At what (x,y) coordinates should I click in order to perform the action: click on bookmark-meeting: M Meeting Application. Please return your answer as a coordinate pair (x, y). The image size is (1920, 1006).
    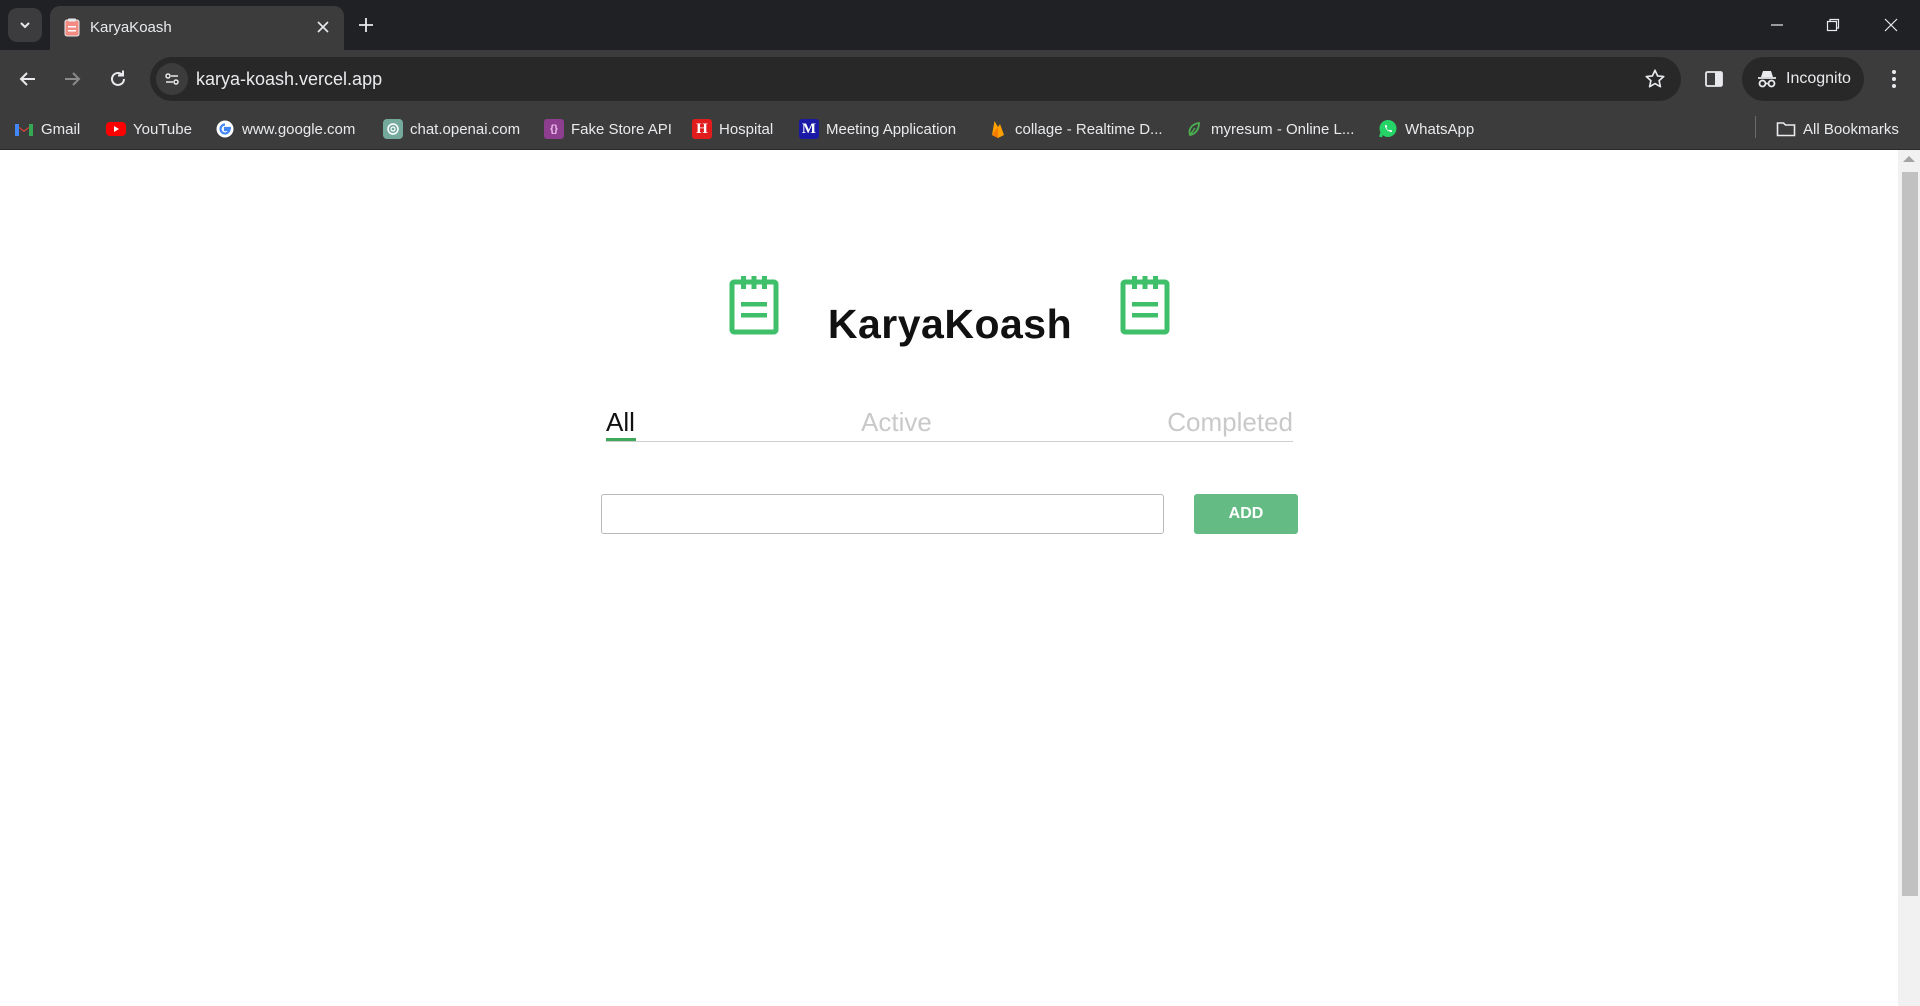
    Looking at the image, I should click on (877, 129).